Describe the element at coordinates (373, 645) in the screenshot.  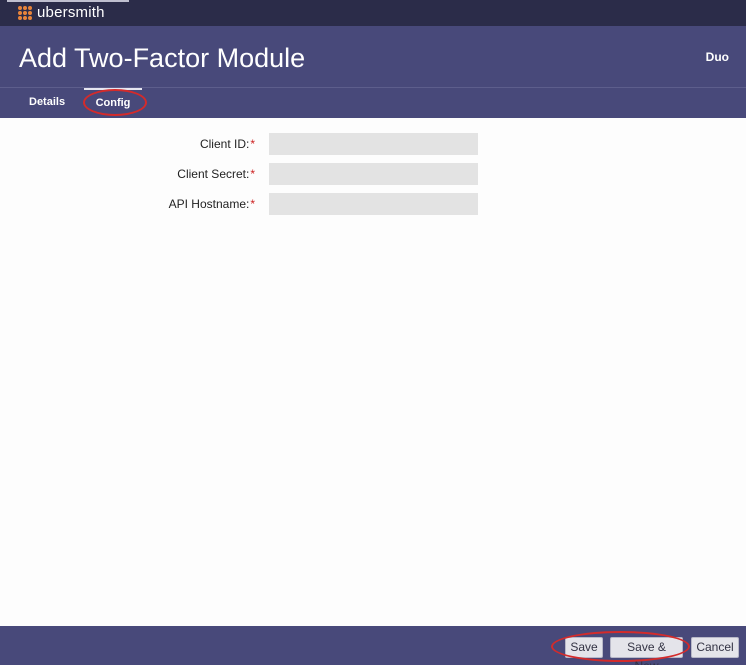
I see `footer-bar: Save Save & New Cancel` at that location.